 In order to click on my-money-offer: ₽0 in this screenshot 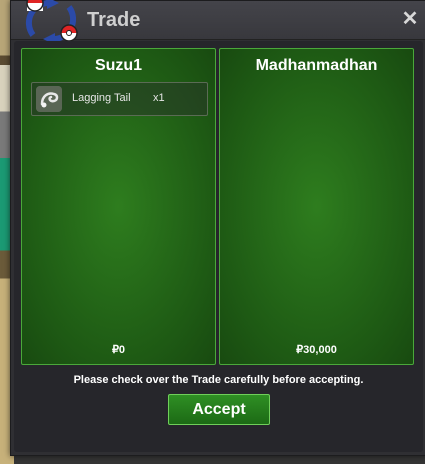, I will do `click(118, 350)`.